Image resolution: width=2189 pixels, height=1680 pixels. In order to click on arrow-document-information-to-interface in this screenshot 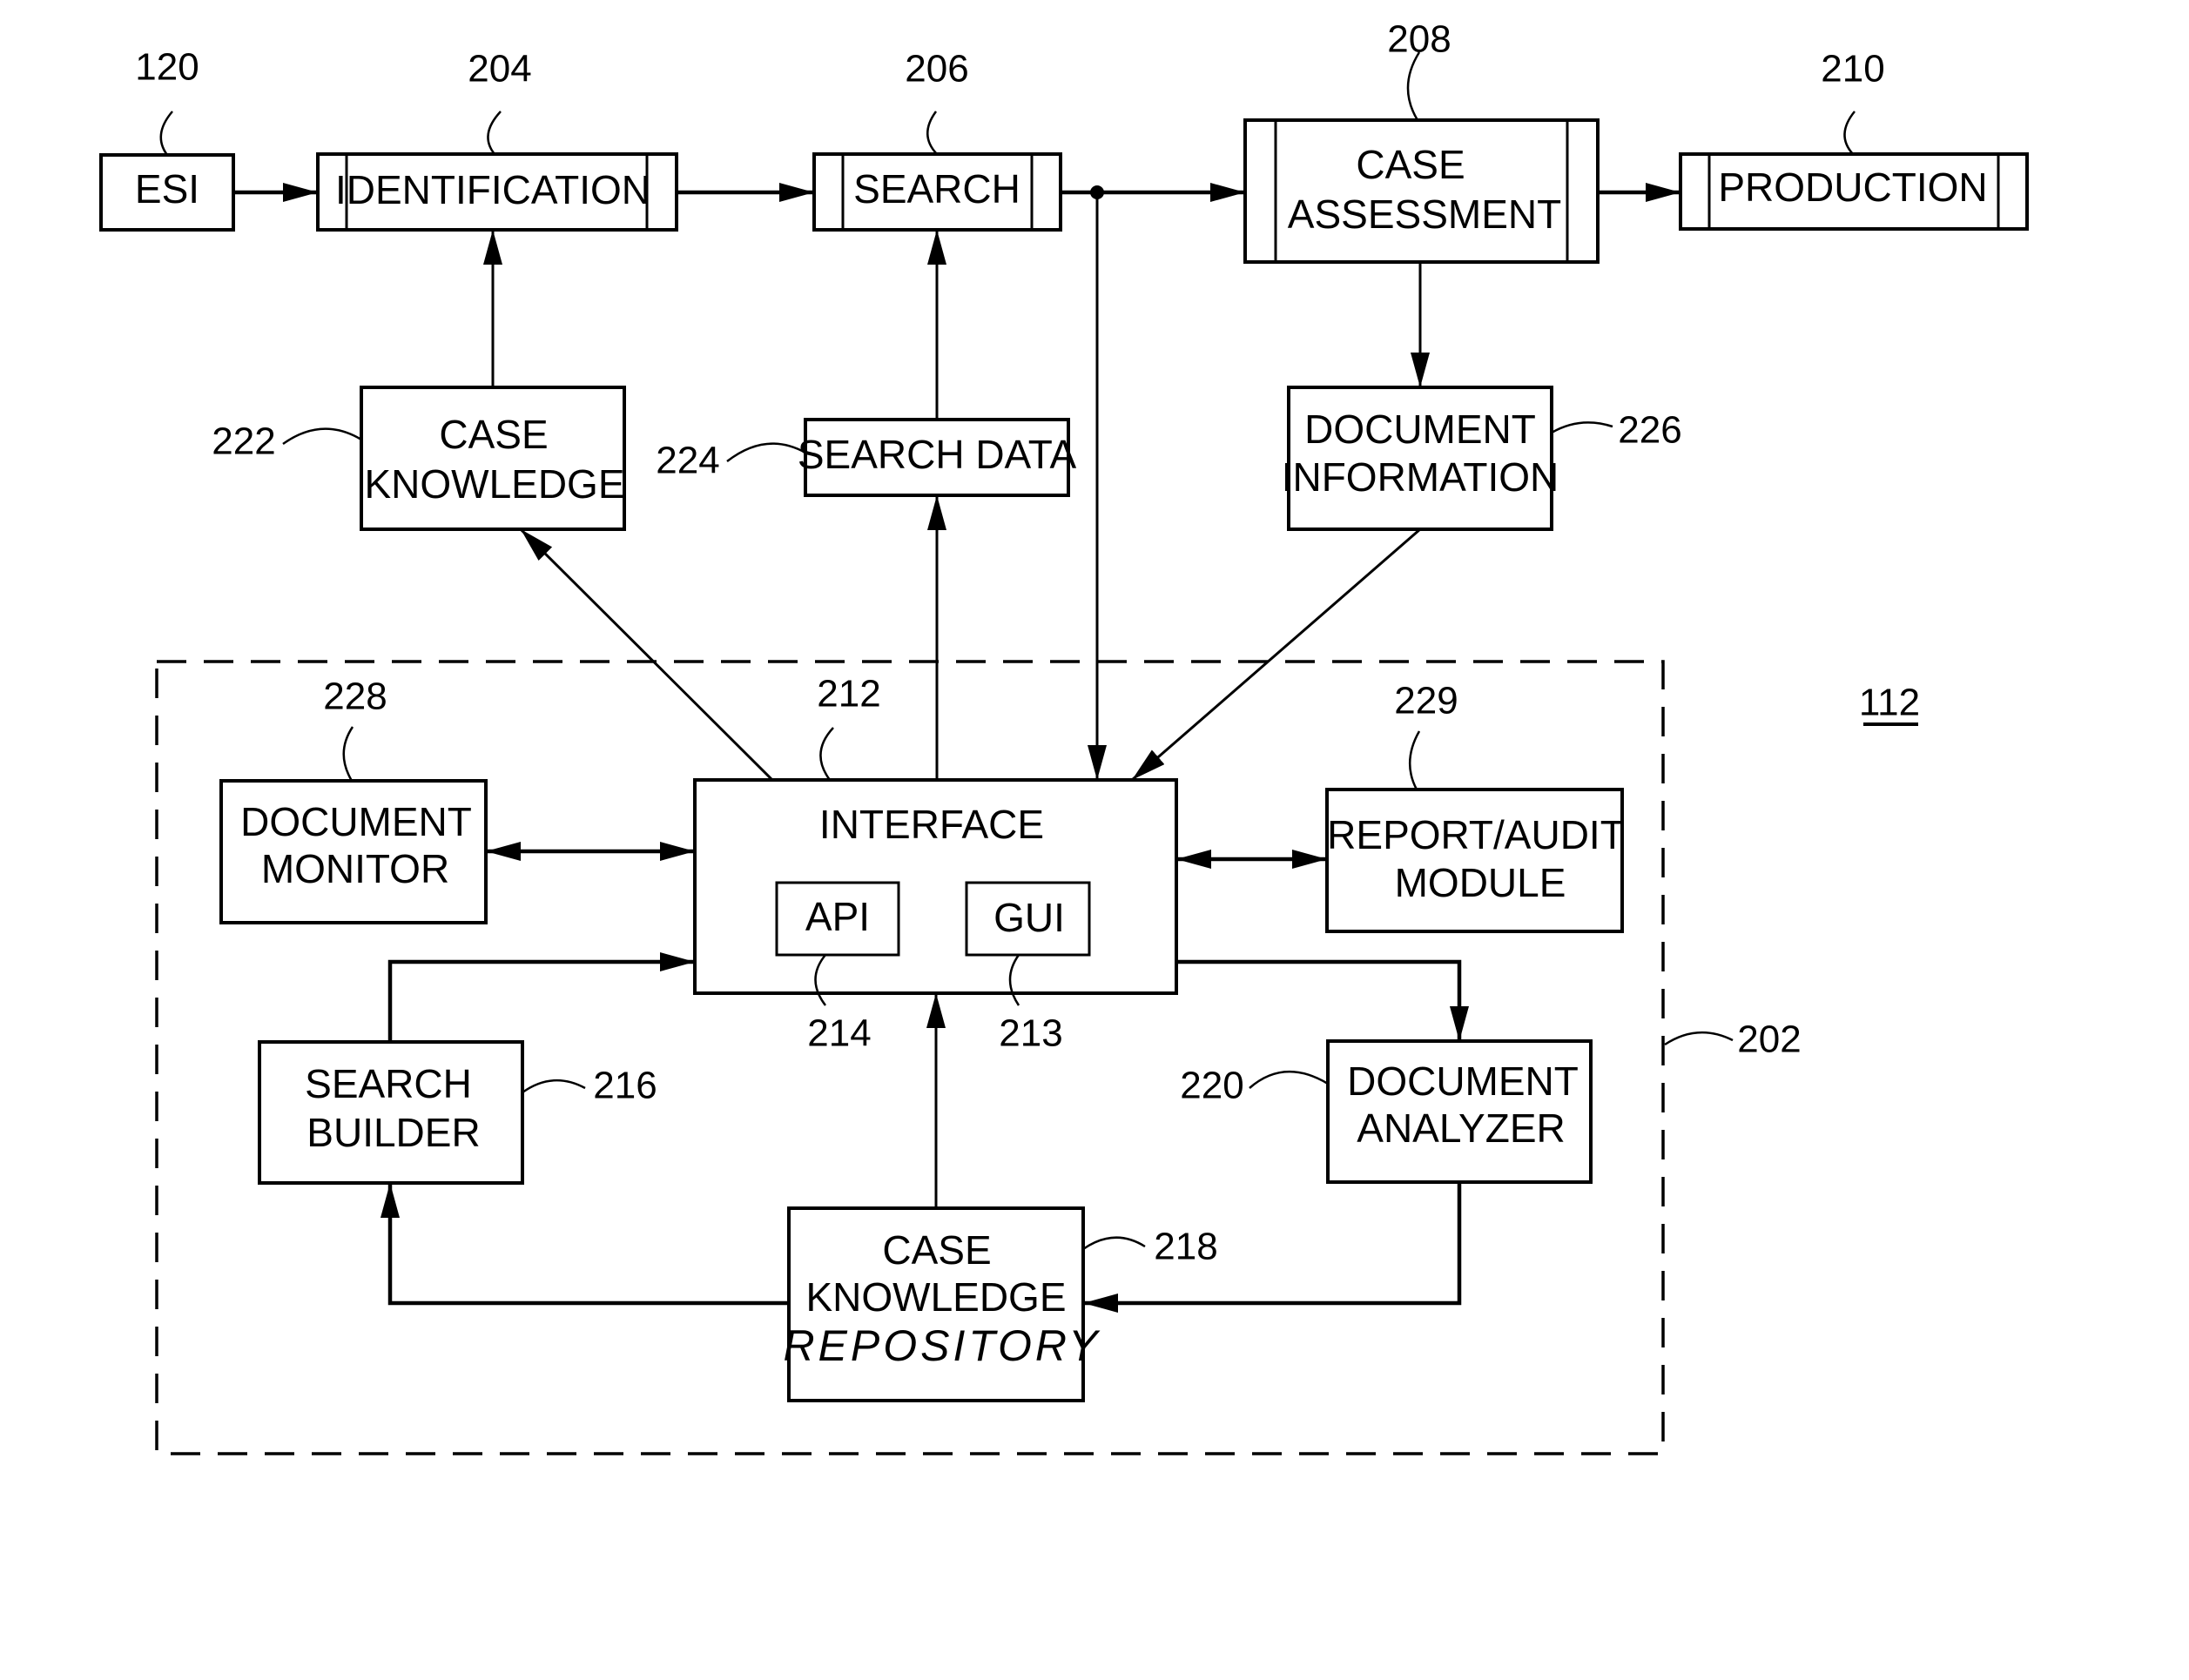, I will do `click(1276, 655)`.